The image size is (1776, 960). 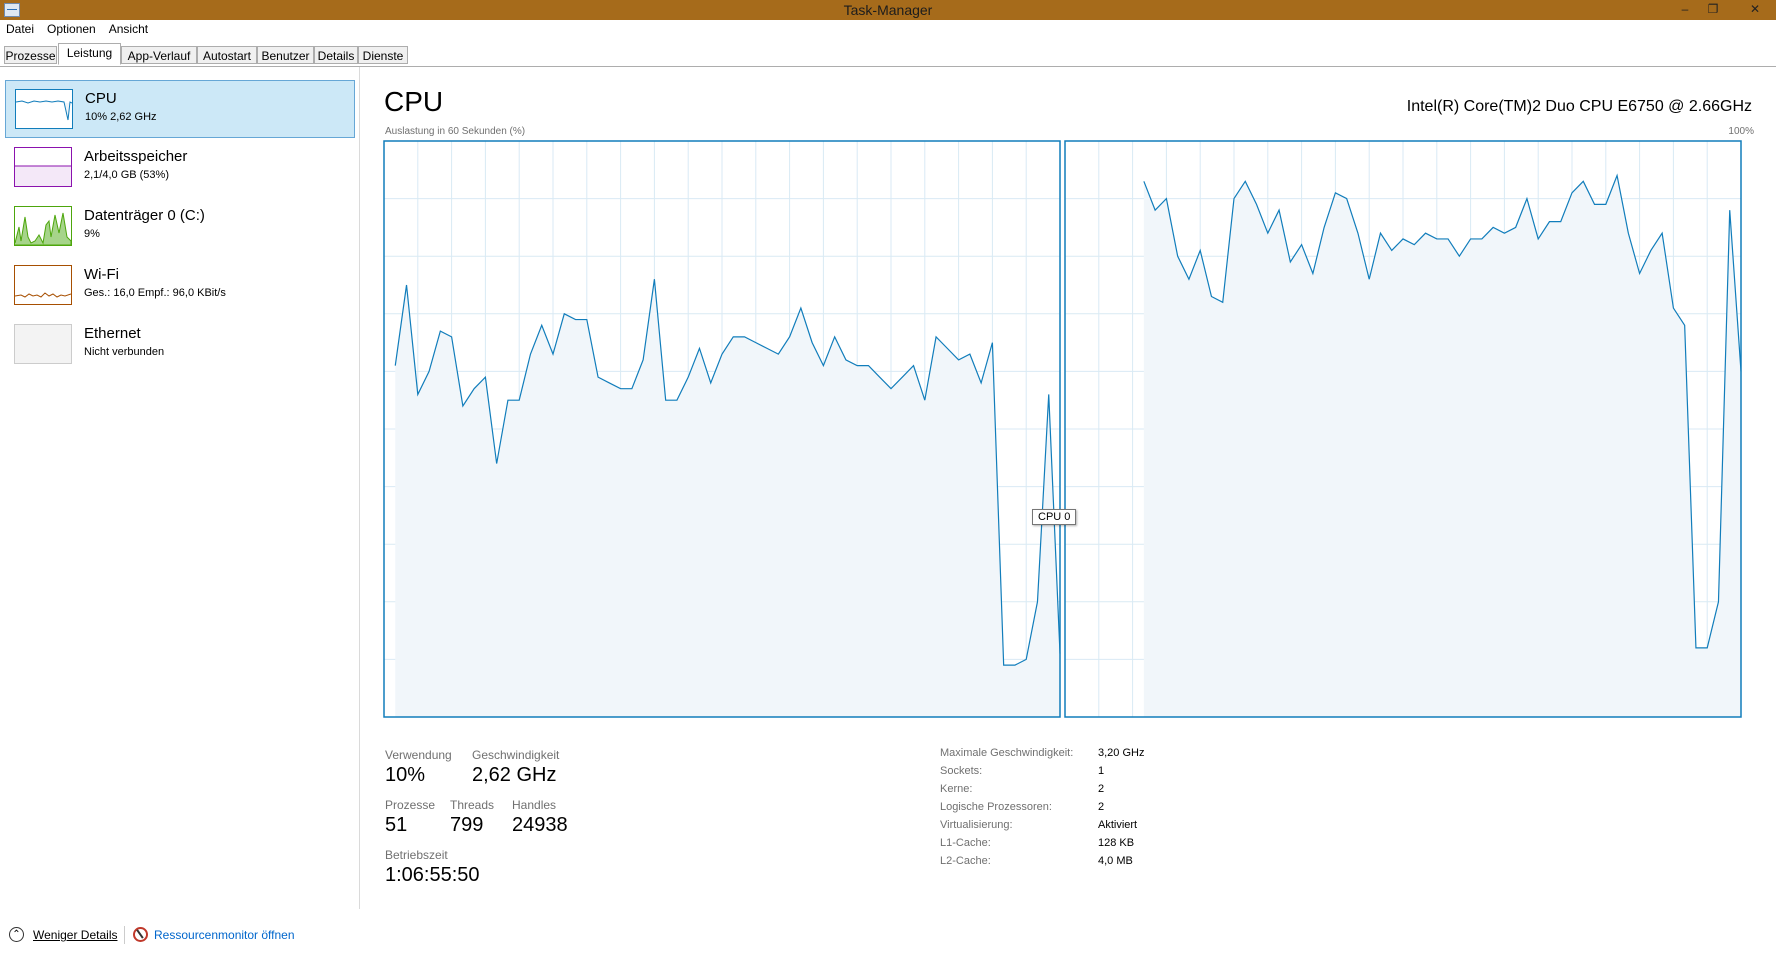 I want to click on resource-monitor-icon, so click(x=140, y=934).